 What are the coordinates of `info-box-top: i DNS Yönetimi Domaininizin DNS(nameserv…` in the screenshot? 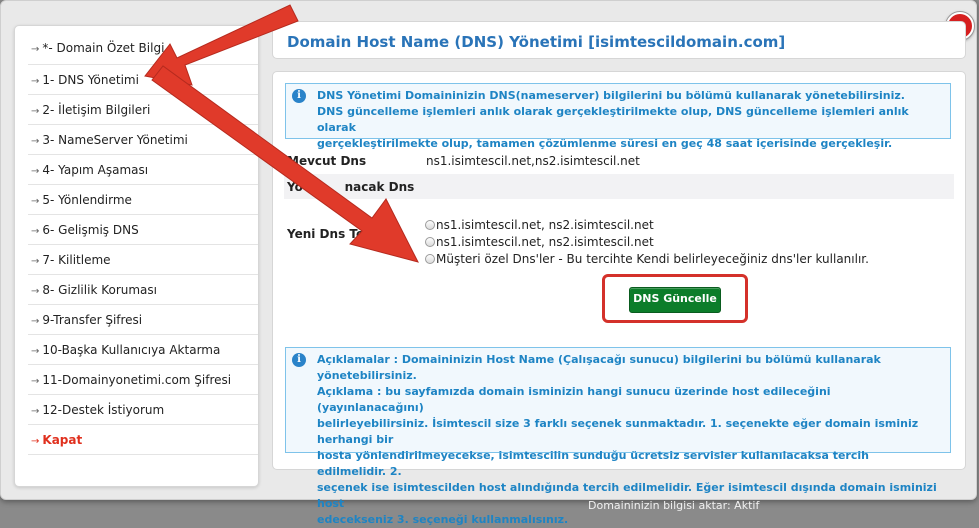 It's located at (618, 116).